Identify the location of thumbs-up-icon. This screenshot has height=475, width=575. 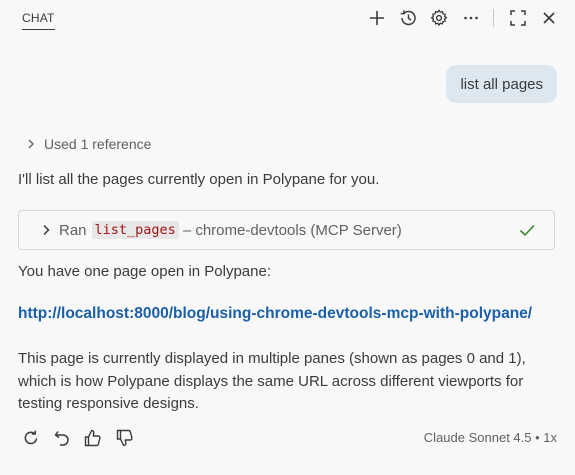
(93, 438).